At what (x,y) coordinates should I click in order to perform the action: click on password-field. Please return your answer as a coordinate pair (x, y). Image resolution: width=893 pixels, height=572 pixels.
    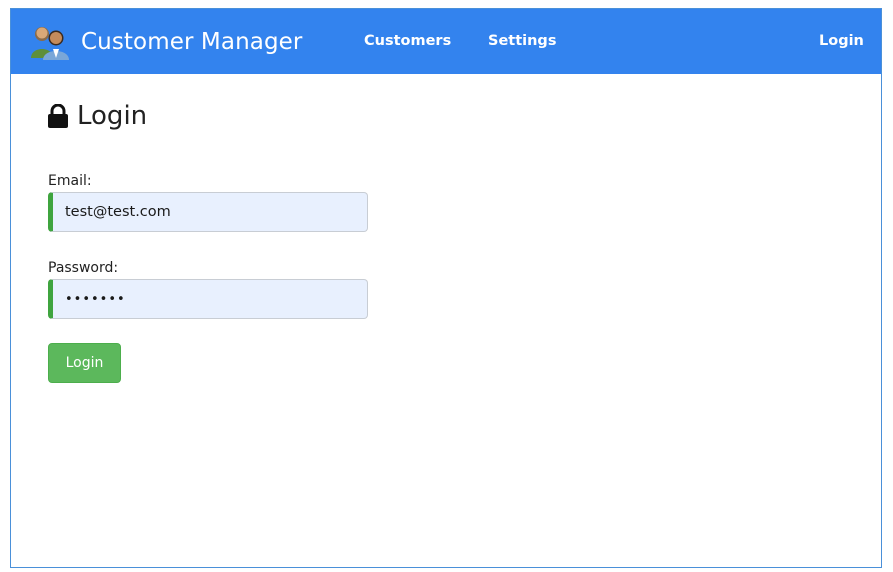
    Looking at the image, I should click on (210, 299).